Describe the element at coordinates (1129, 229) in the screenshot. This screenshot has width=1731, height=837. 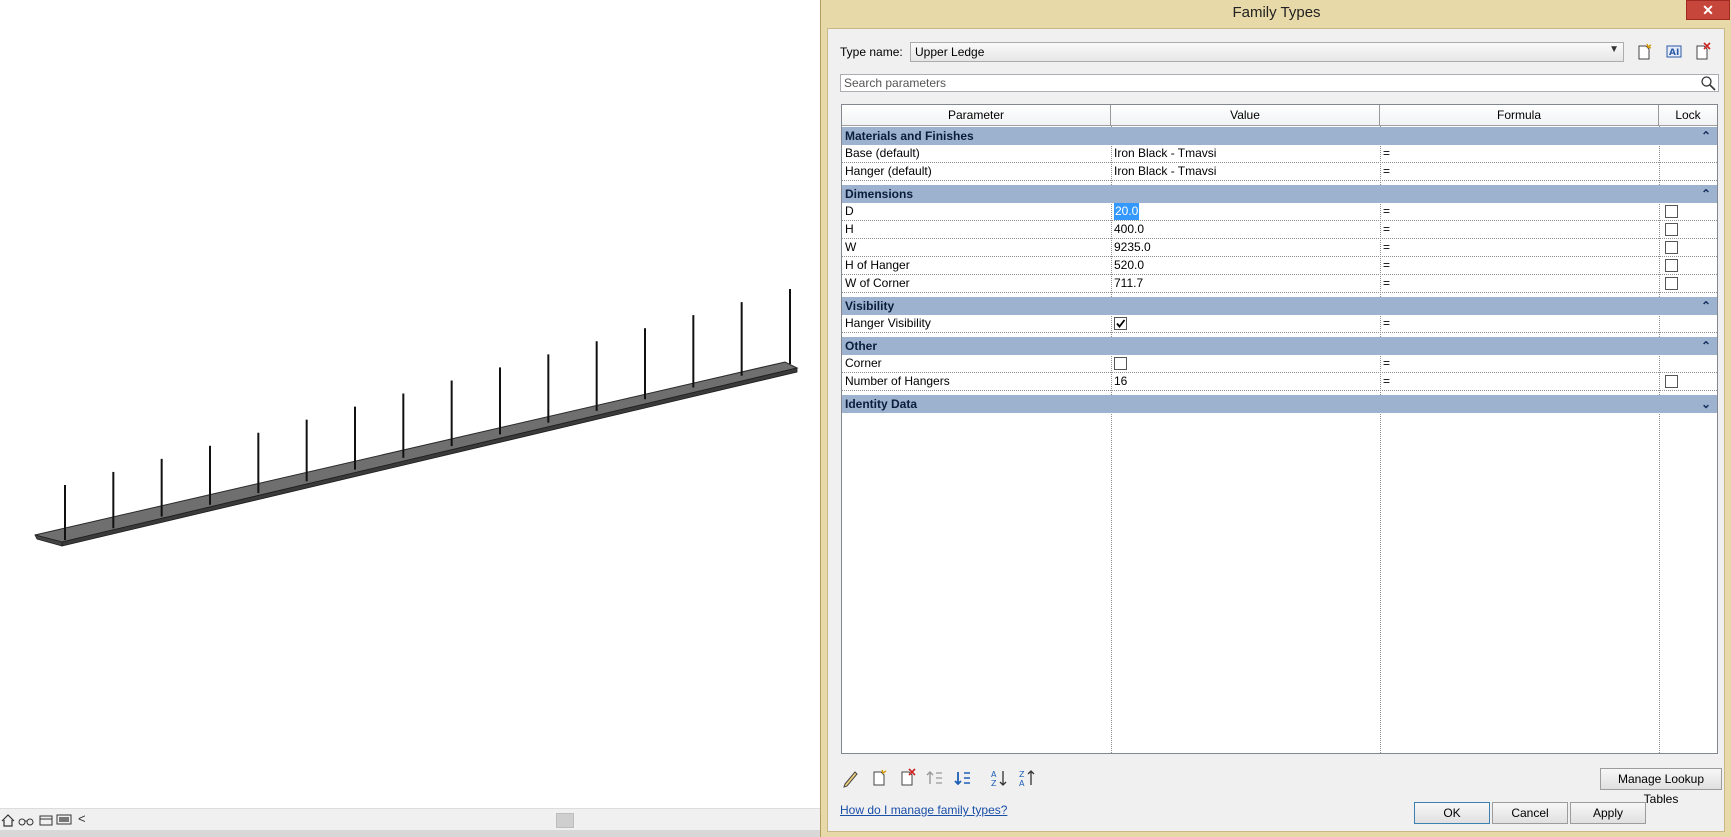
I see `param-value: 400.0` at that location.